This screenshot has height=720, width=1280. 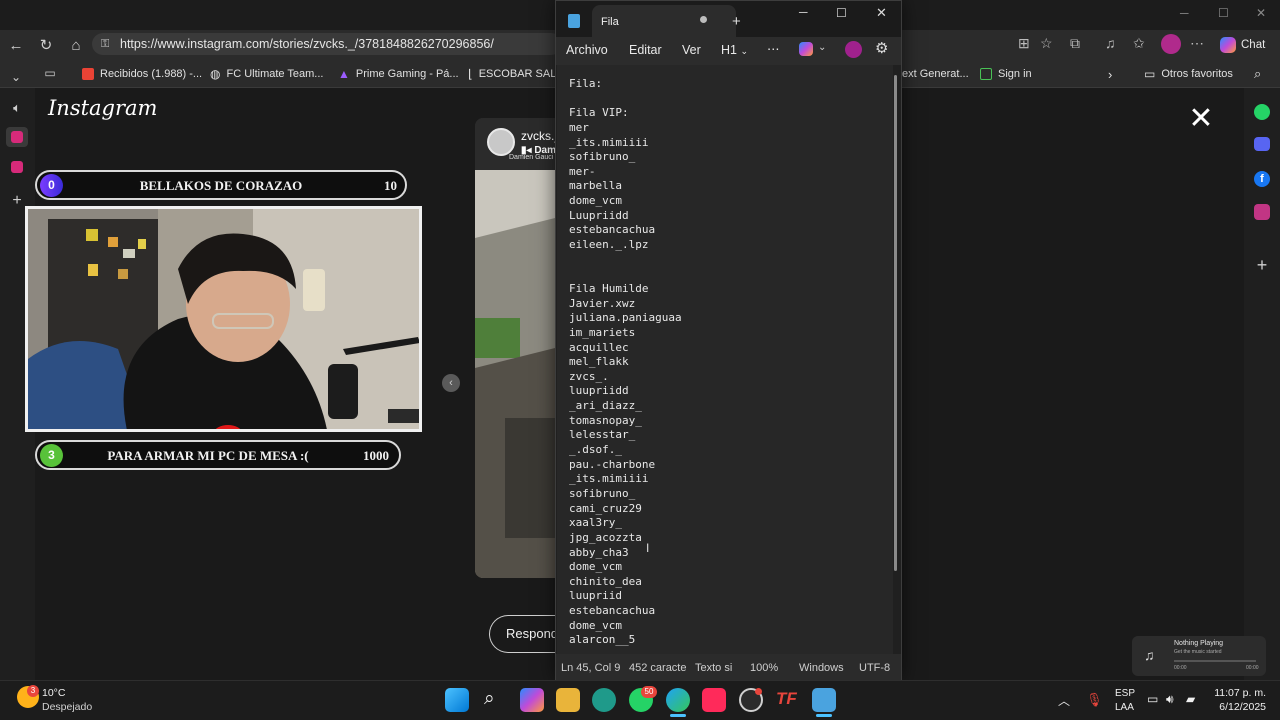 I want to click on split-screen-icon: ⊞, so click(x=1024, y=43).